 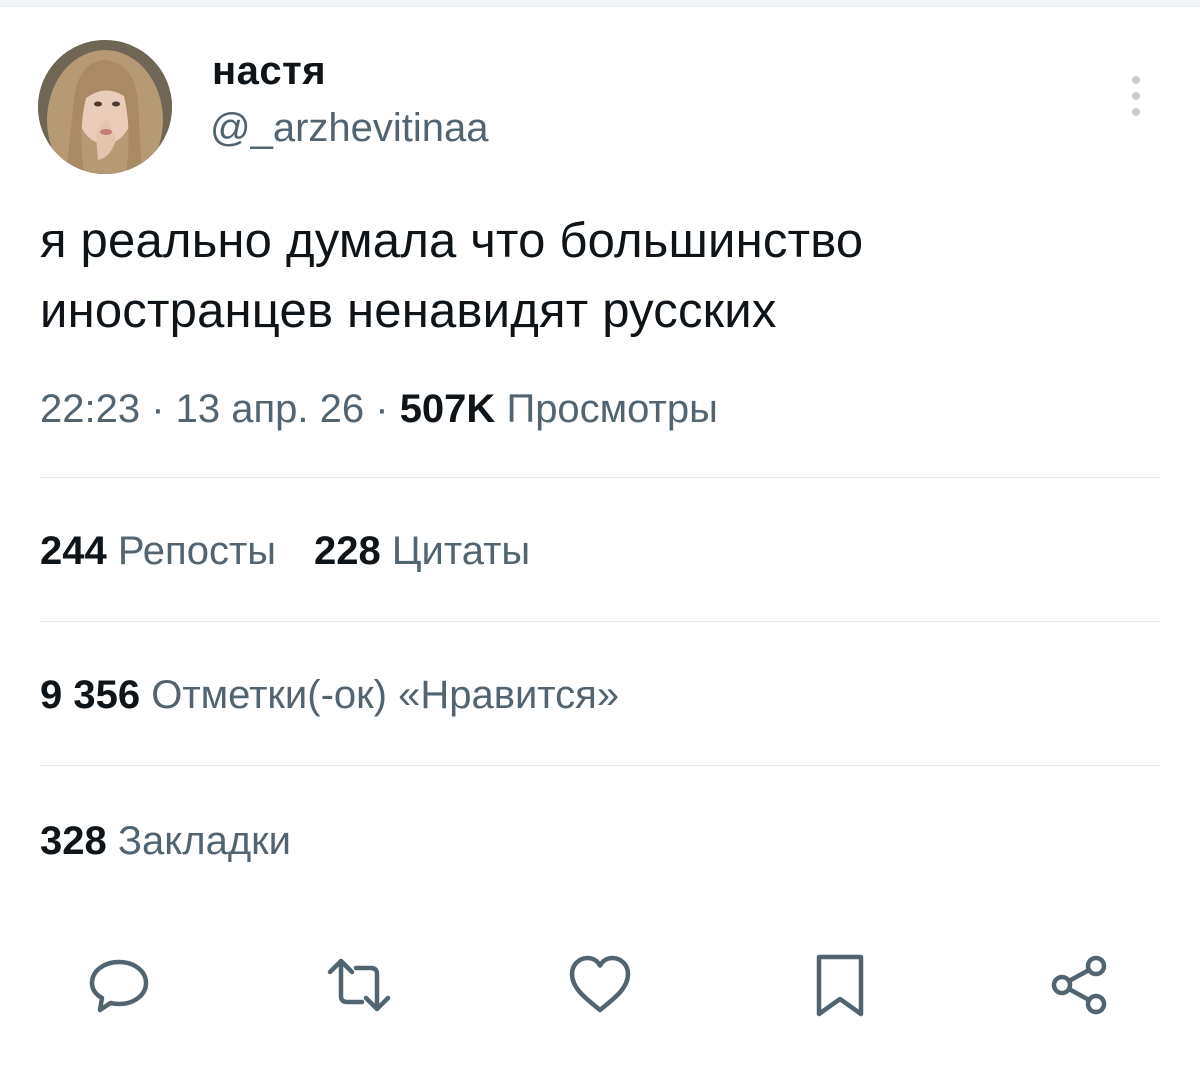 What do you see at coordinates (73, 551) in the screenshot?
I see `reposts-count: 244` at bounding box center [73, 551].